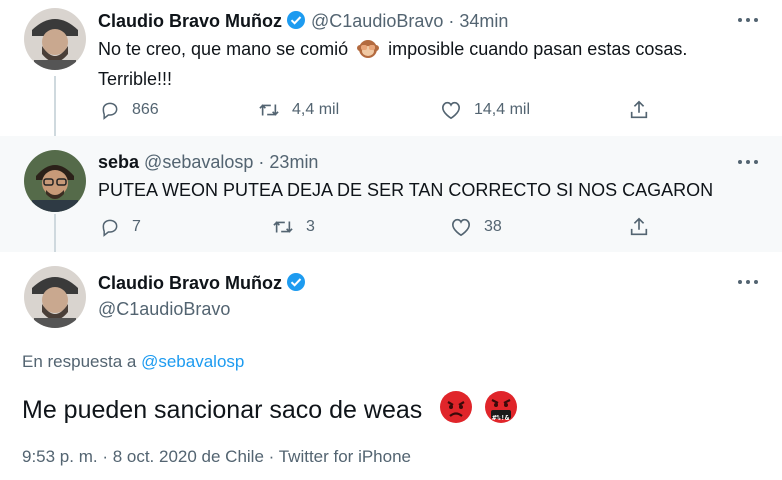 The height and width of the screenshot is (480, 782). Describe the element at coordinates (223, 49) in the screenshot. I see `tweet-text-part1: No te creo, que mano se comió` at that location.